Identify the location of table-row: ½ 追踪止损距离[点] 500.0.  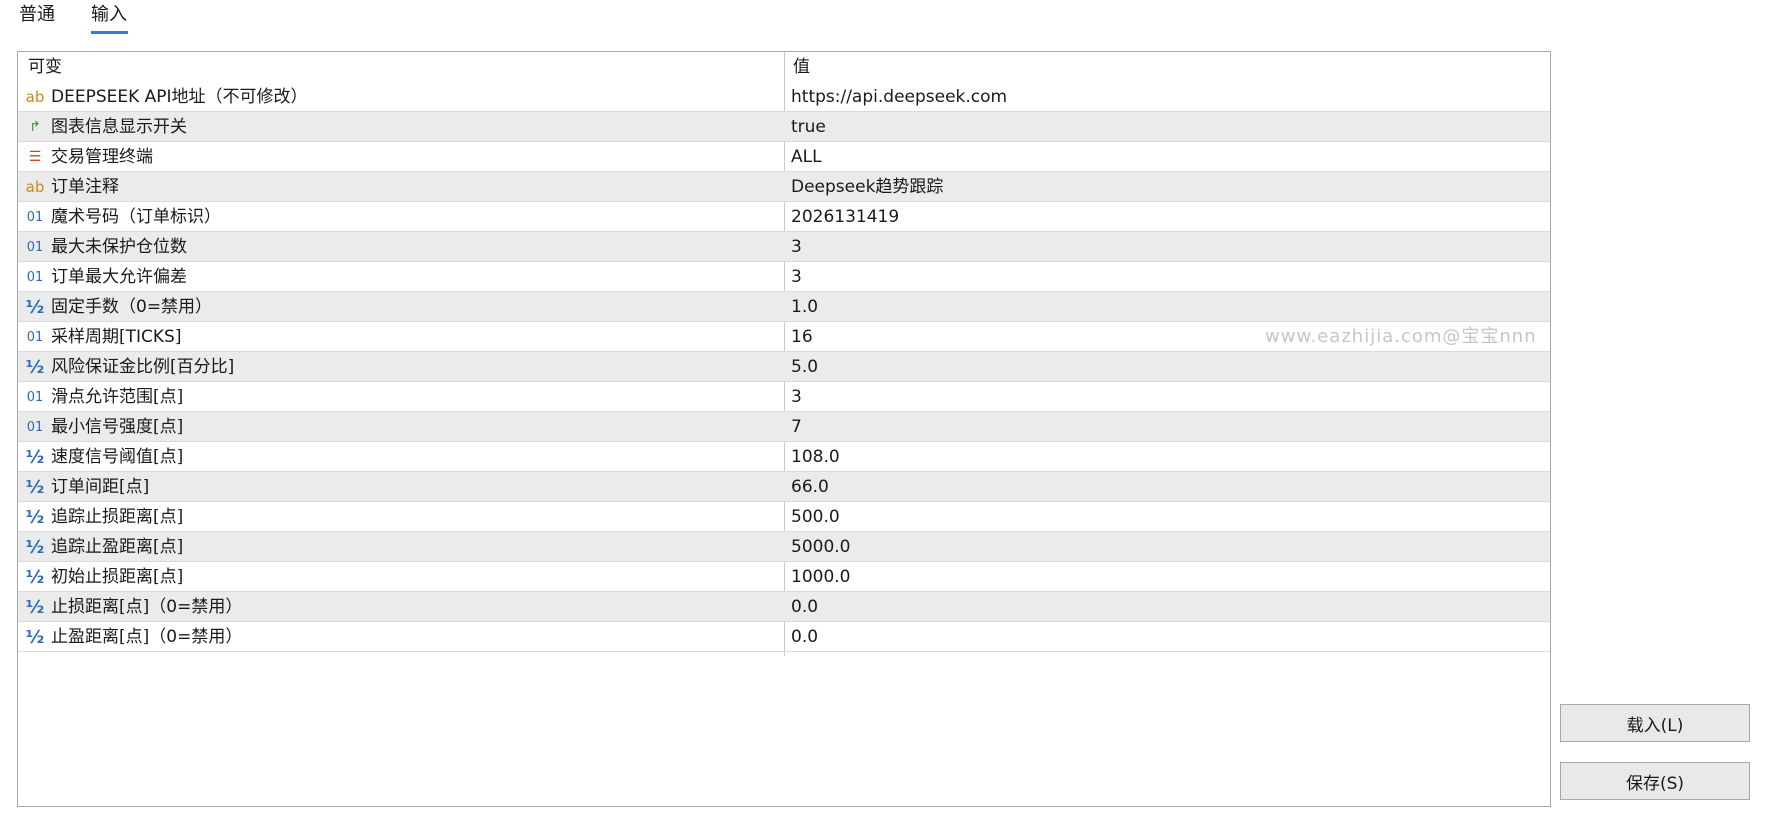
(784, 517).